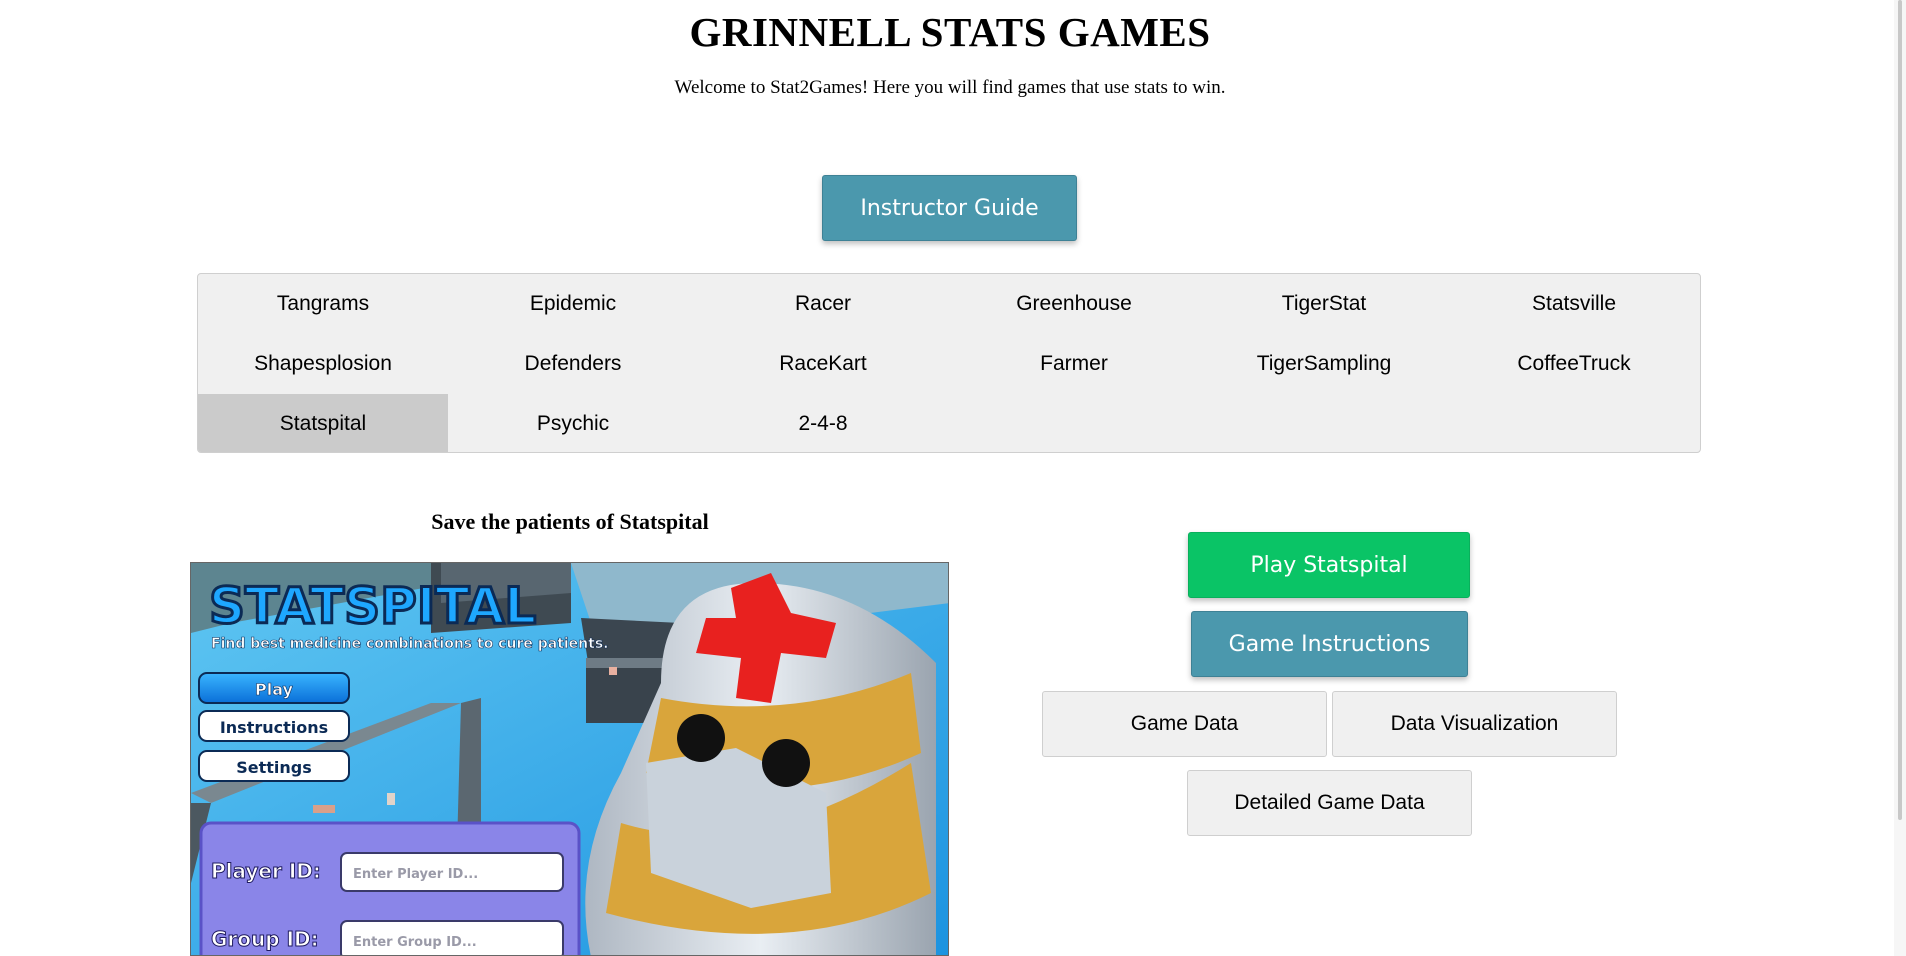  I want to click on tab-greenhouse: Greenhouse, so click(1074, 304).